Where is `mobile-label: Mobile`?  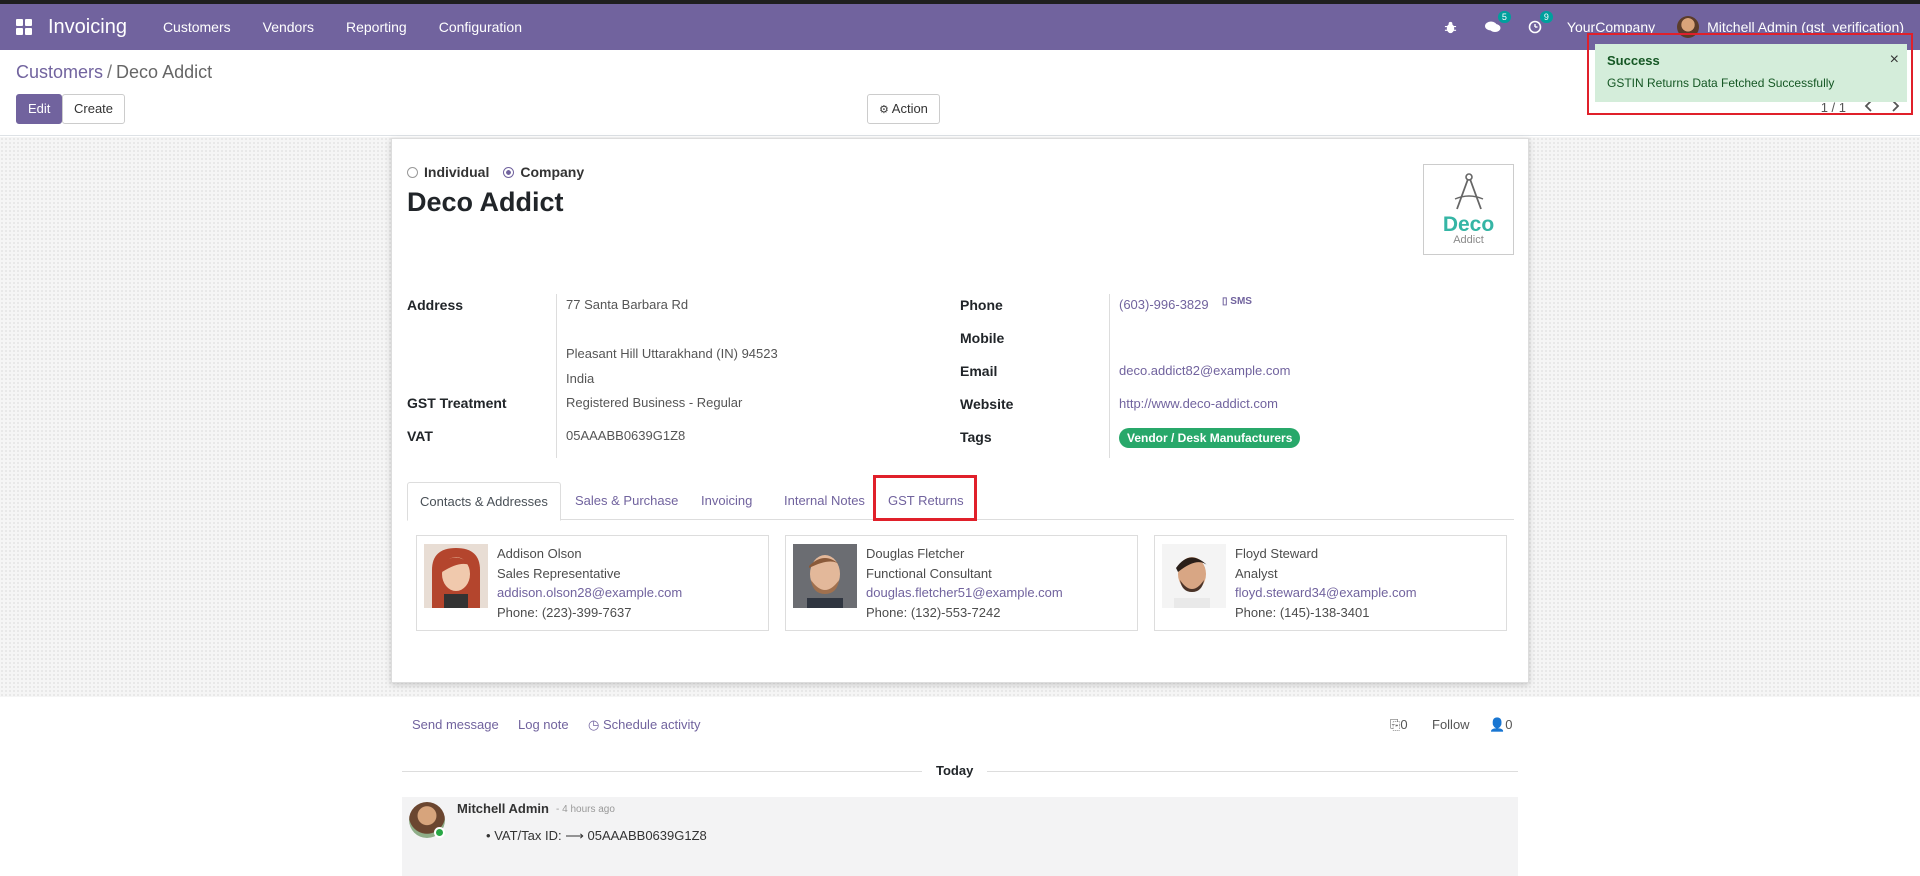
mobile-label: Mobile is located at coordinates (982, 338).